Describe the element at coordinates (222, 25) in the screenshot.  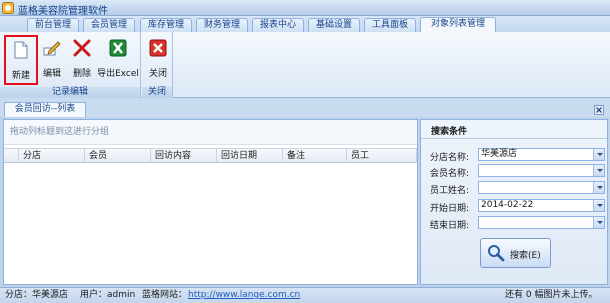
I see `tab-finance: 财务管理` at that location.